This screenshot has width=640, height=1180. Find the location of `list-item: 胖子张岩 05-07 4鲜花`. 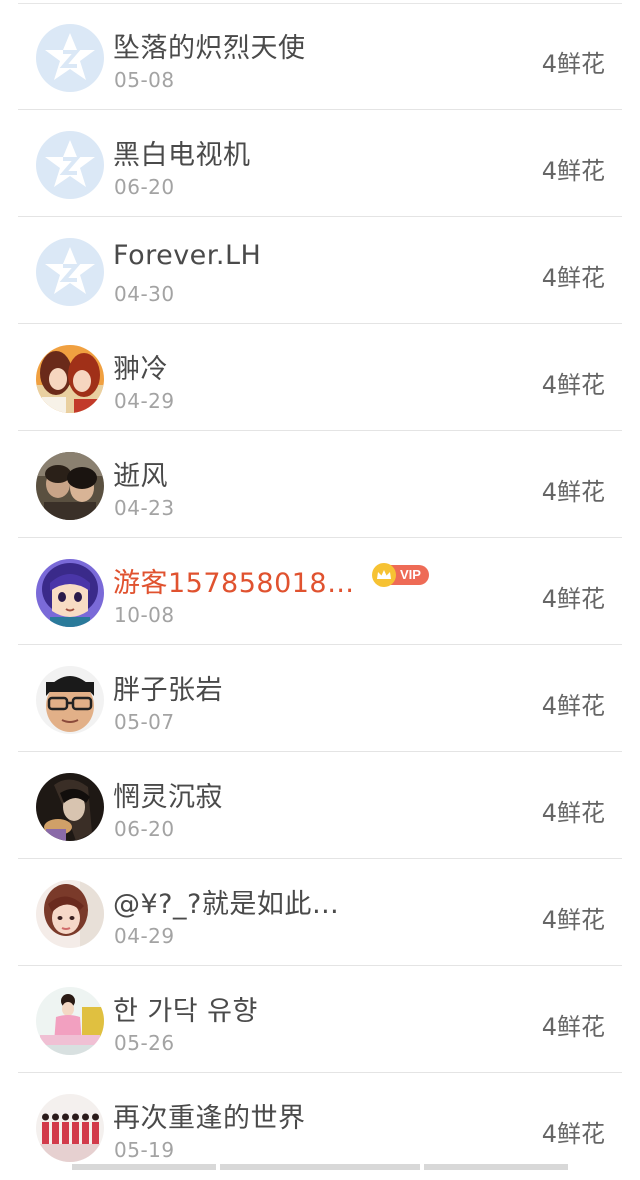

list-item: 胖子张岩 05-07 4鲜花 is located at coordinates (320, 699).